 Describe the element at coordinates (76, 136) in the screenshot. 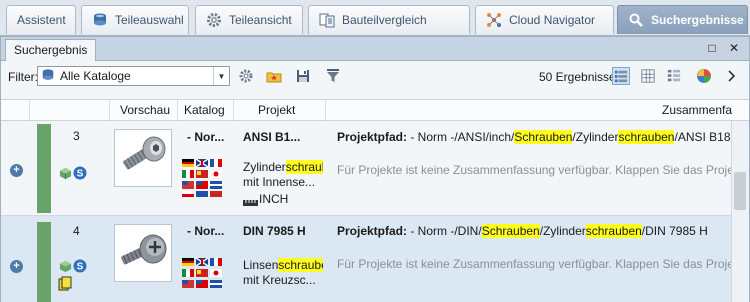

I see `row-number: 3` at that location.